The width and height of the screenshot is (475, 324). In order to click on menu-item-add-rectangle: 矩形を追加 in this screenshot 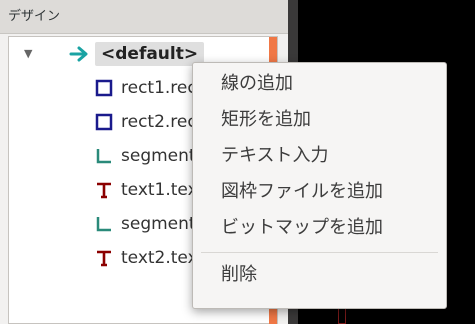, I will do `click(319, 120)`.